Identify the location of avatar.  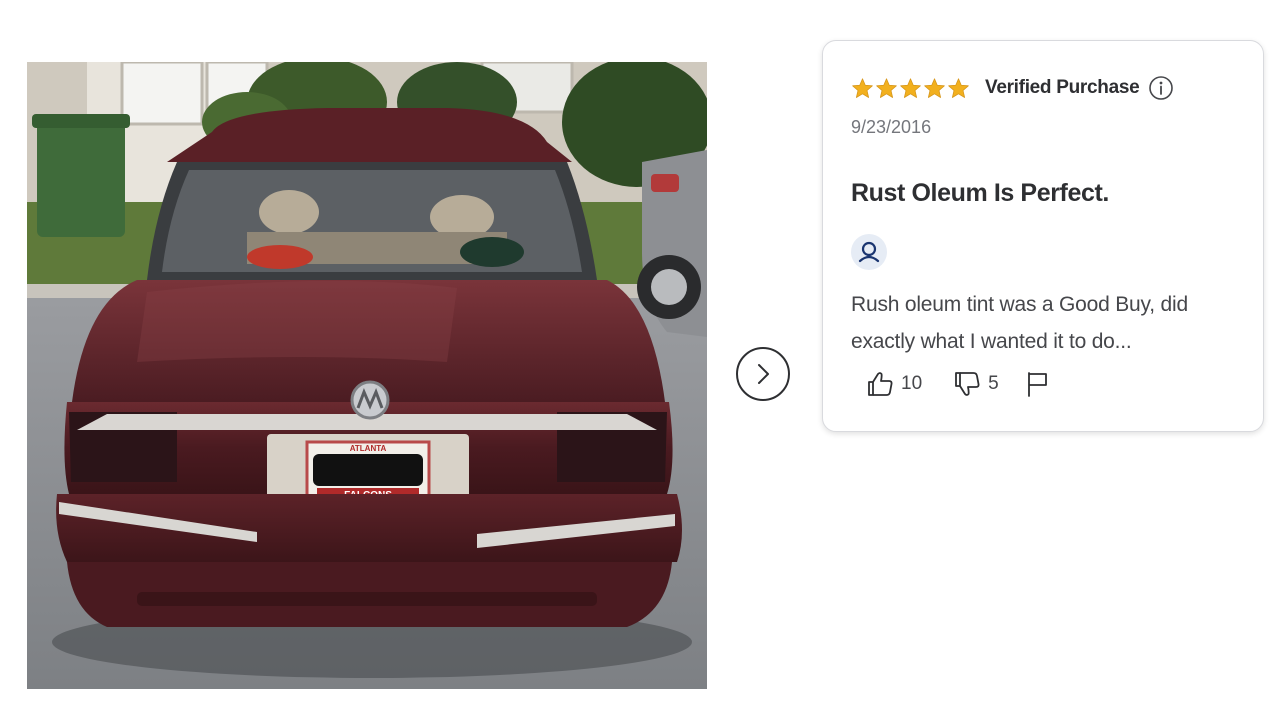
(869, 252).